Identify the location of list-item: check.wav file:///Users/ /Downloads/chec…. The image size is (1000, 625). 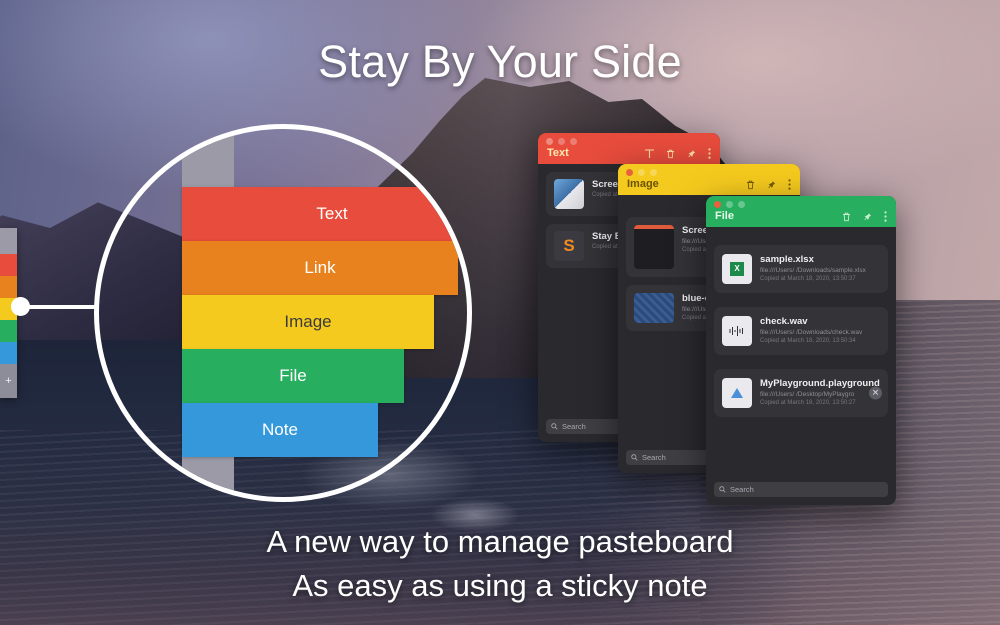
(801, 331).